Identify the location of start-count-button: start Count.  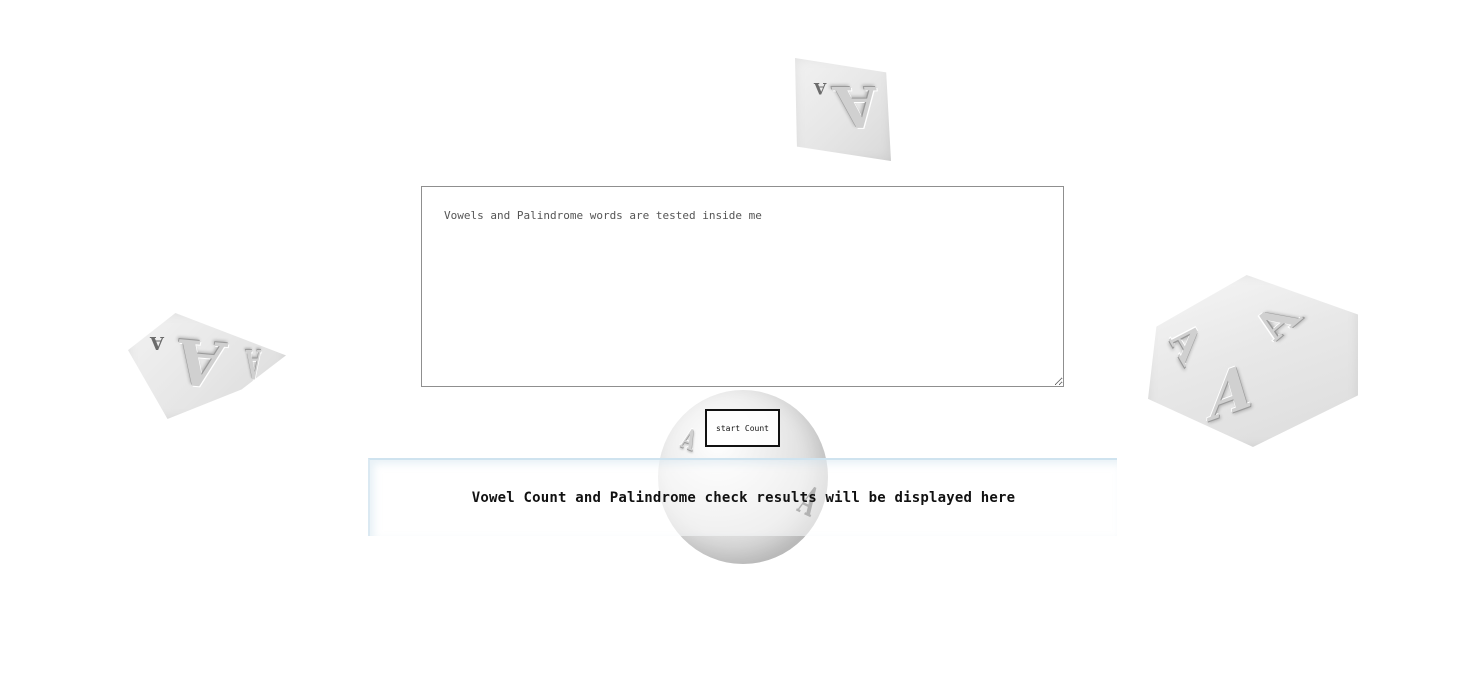
(742, 428).